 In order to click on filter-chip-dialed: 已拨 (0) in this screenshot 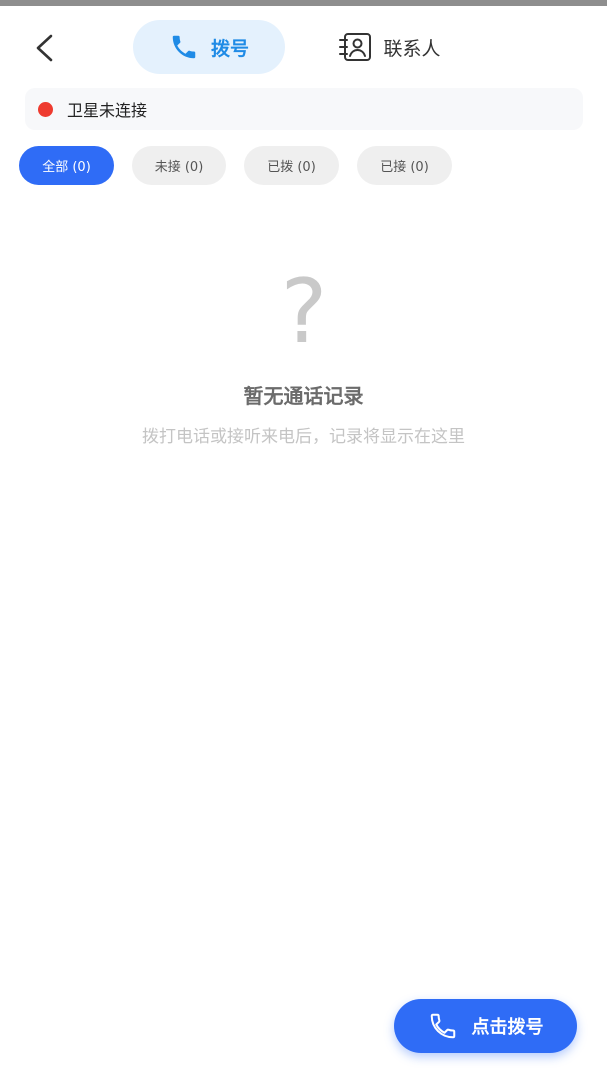, I will do `click(291, 165)`.